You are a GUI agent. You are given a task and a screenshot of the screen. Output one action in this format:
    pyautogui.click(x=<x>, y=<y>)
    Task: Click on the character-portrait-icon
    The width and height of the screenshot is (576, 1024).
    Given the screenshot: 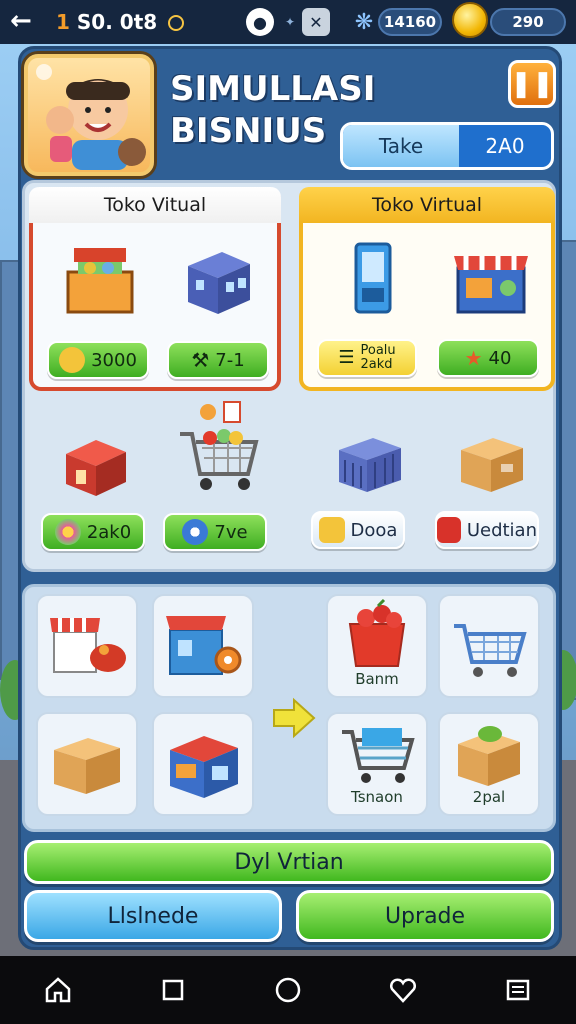 What is the action you would take?
    pyautogui.click(x=91, y=117)
    